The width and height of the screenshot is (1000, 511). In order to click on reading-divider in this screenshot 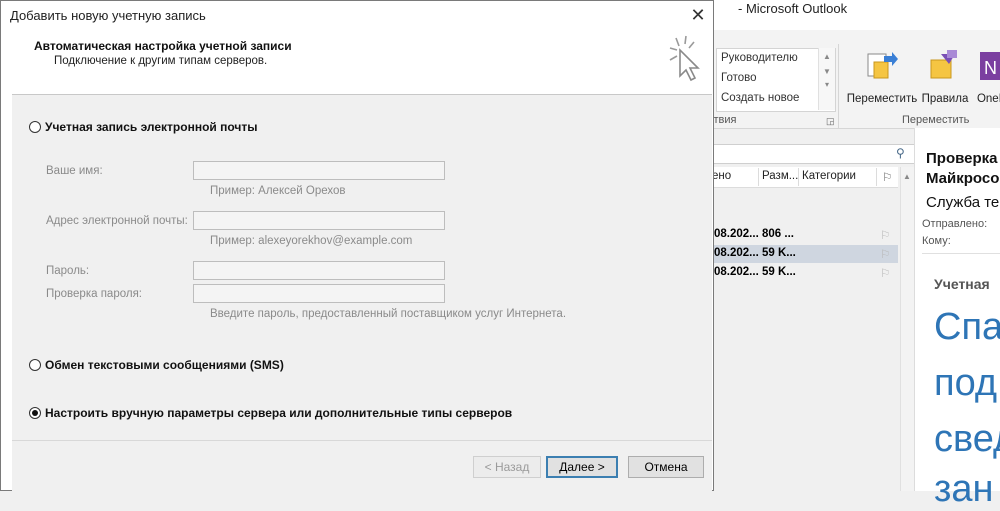, I will do `click(961, 253)`.